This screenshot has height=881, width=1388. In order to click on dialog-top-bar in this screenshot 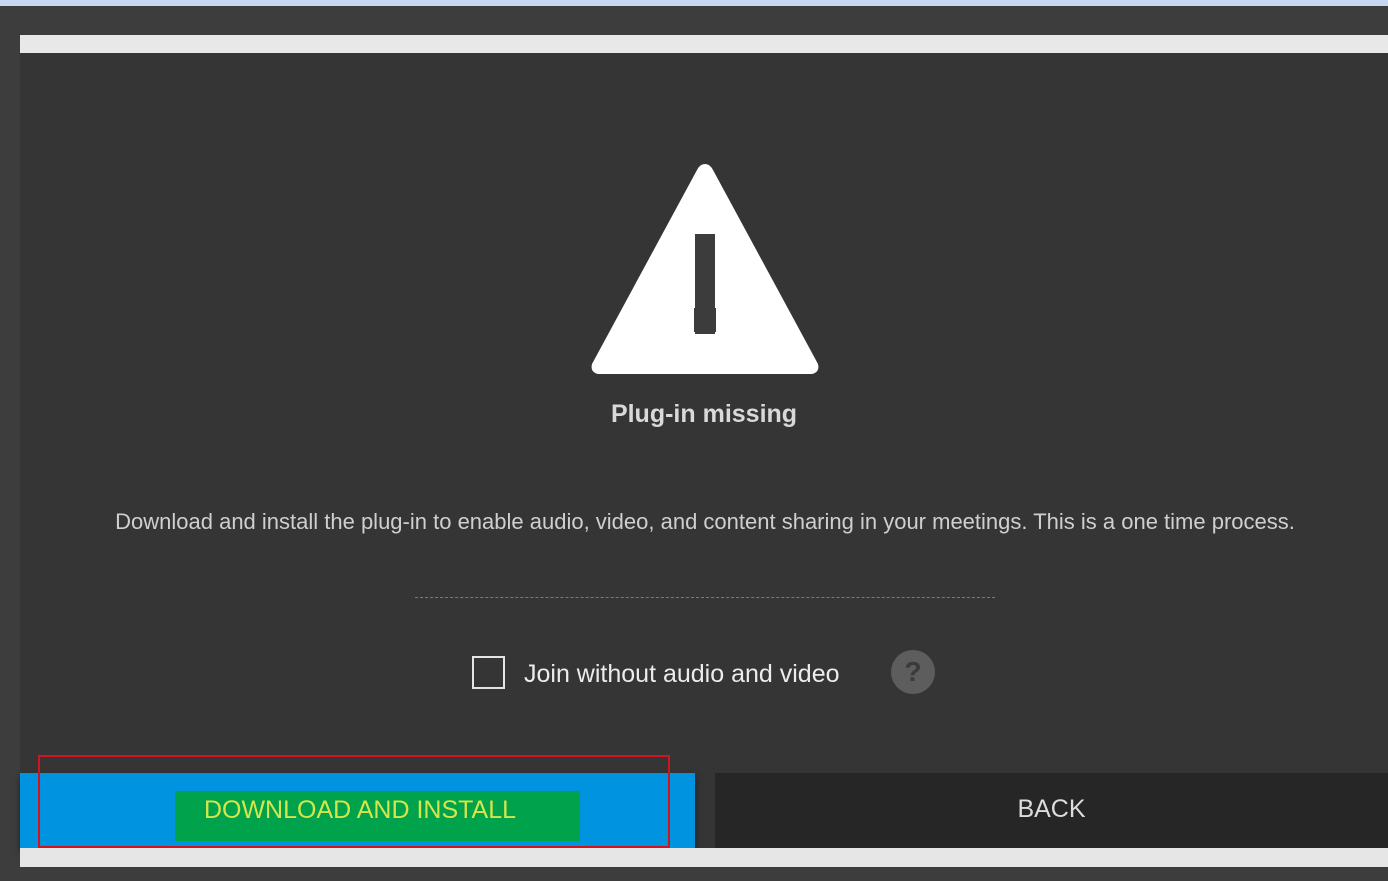, I will do `click(704, 44)`.